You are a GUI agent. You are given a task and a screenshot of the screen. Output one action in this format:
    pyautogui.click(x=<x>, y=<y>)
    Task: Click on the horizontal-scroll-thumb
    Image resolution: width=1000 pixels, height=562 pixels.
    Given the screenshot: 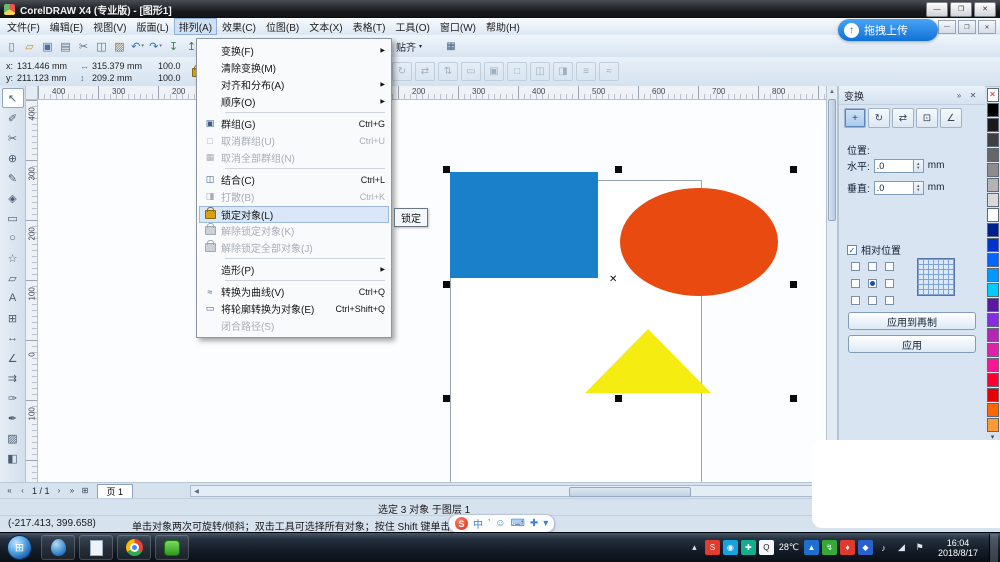 What is the action you would take?
    pyautogui.click(x=630, y=492)
    